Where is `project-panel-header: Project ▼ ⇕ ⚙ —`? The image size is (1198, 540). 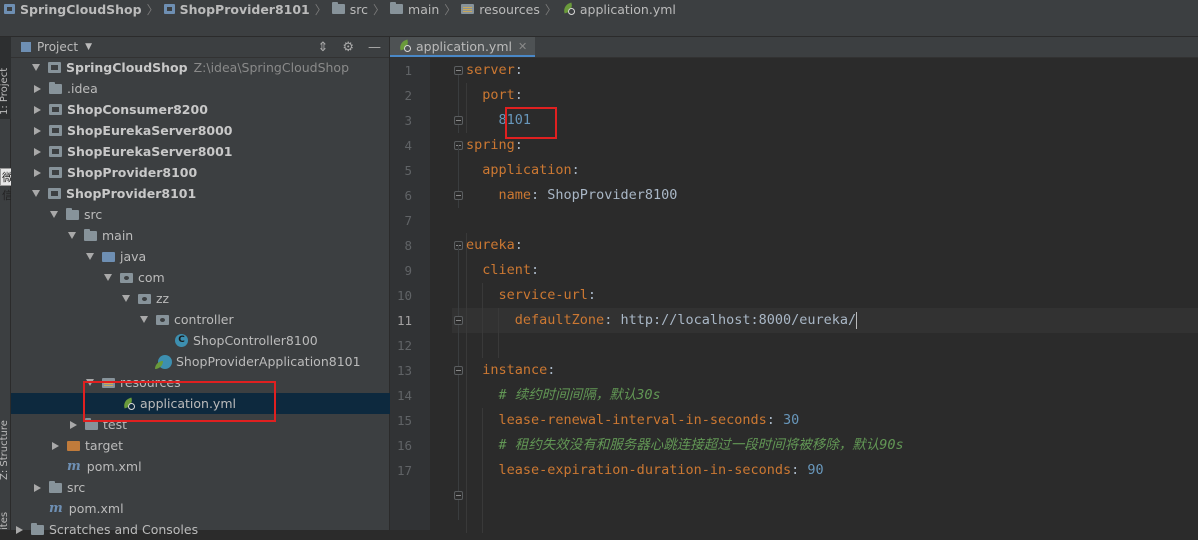 project-panel-header: Project ▼ ⇕ ⚙ — is located at coordinates (200, 47).